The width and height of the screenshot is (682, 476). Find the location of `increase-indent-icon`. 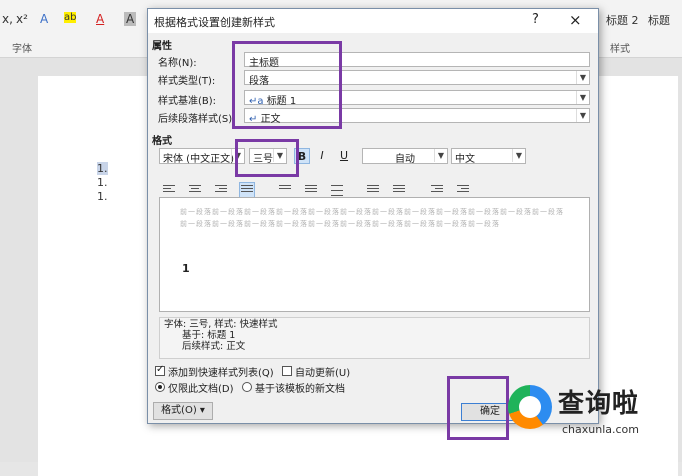

increase-indent-icon is located at coordinates (463, 190).